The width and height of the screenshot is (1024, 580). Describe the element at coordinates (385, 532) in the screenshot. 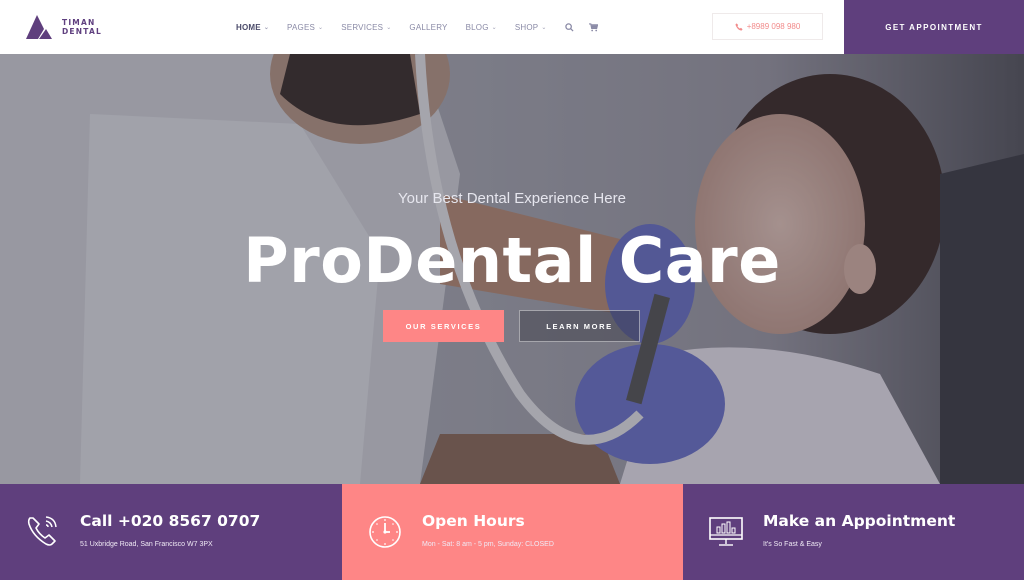

I see `clock-icon` at that location.